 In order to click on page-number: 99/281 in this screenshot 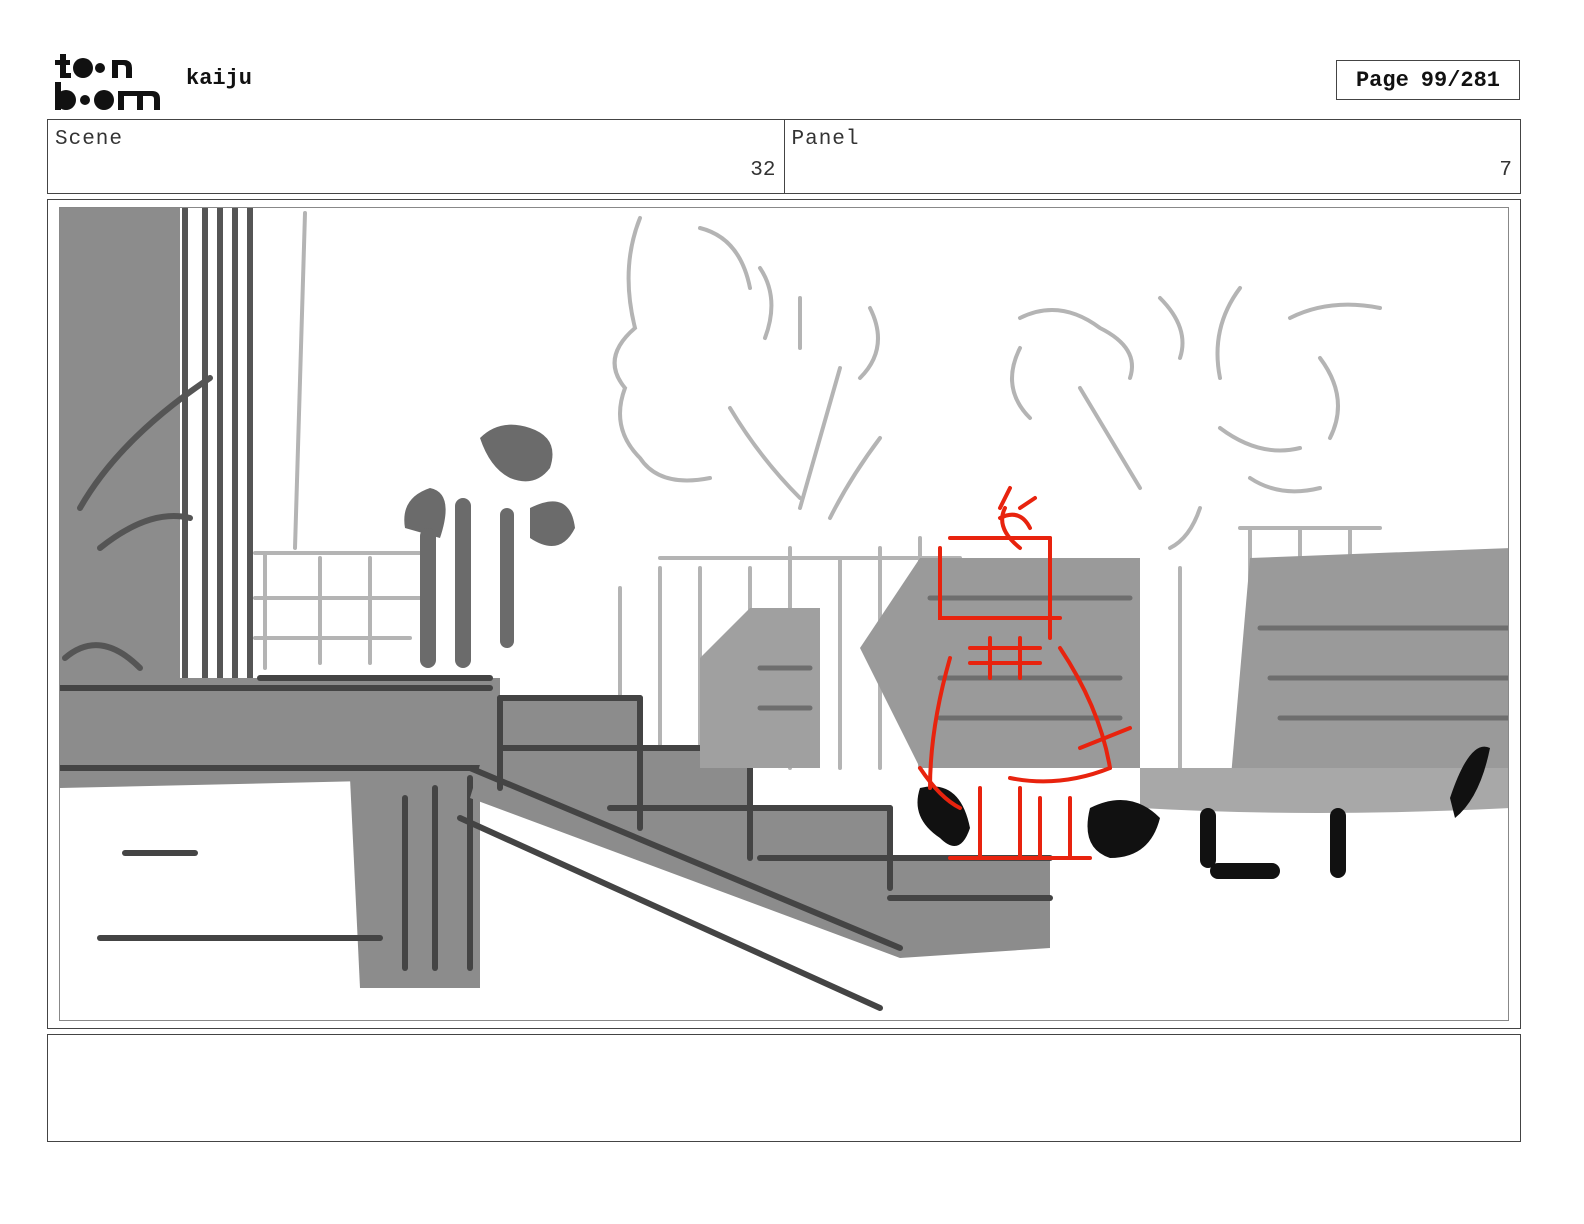, I will do `click(1460, 80)`.